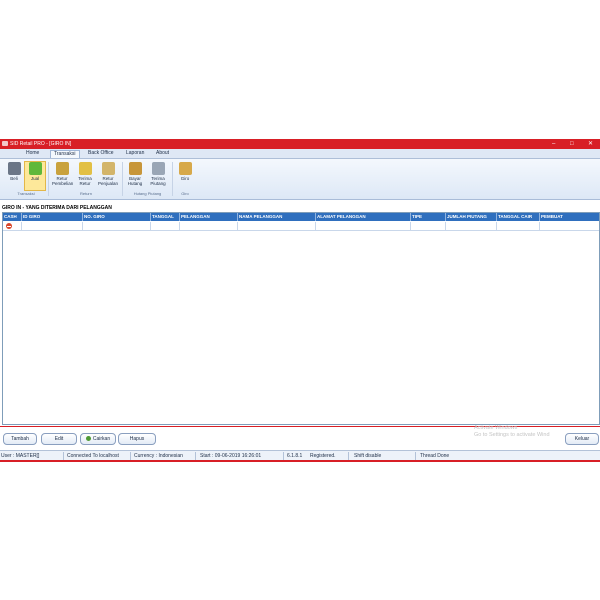  Describe the element at coordinates (572, 144) in the screenshot. I see `maximize-button: □` at that location.